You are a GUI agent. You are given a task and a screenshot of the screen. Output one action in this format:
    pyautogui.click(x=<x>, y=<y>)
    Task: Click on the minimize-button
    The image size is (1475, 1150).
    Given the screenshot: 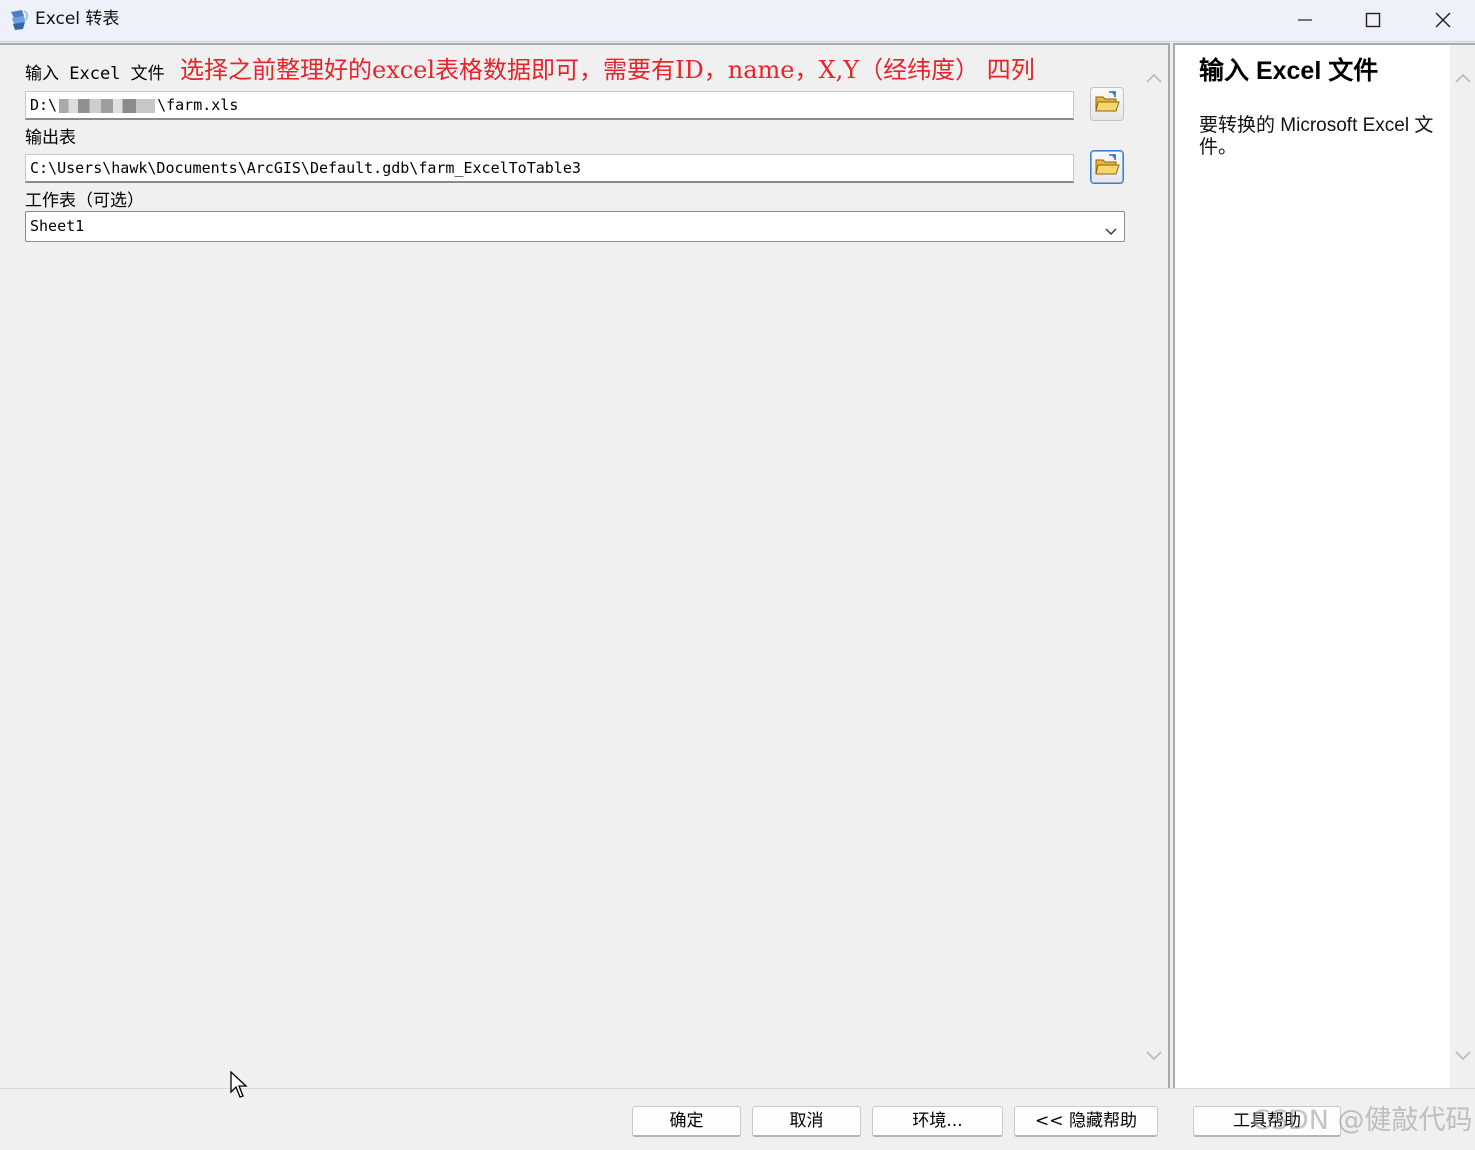 What is the action you would take?
    pyautogui.click(x=1305, y=20)
    